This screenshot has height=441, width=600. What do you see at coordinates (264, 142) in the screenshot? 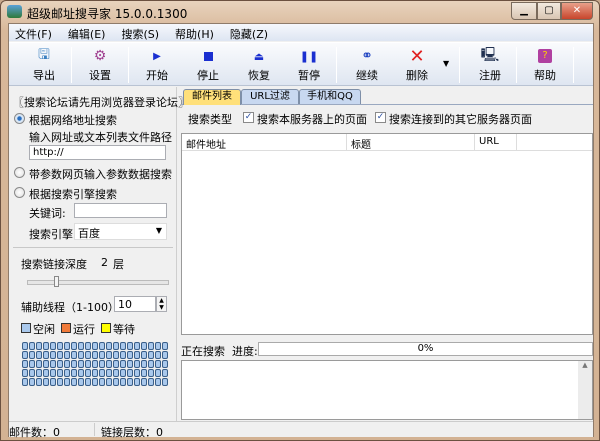
I see `column-header-email: 邮件地址` at bounding box center [264, 142].